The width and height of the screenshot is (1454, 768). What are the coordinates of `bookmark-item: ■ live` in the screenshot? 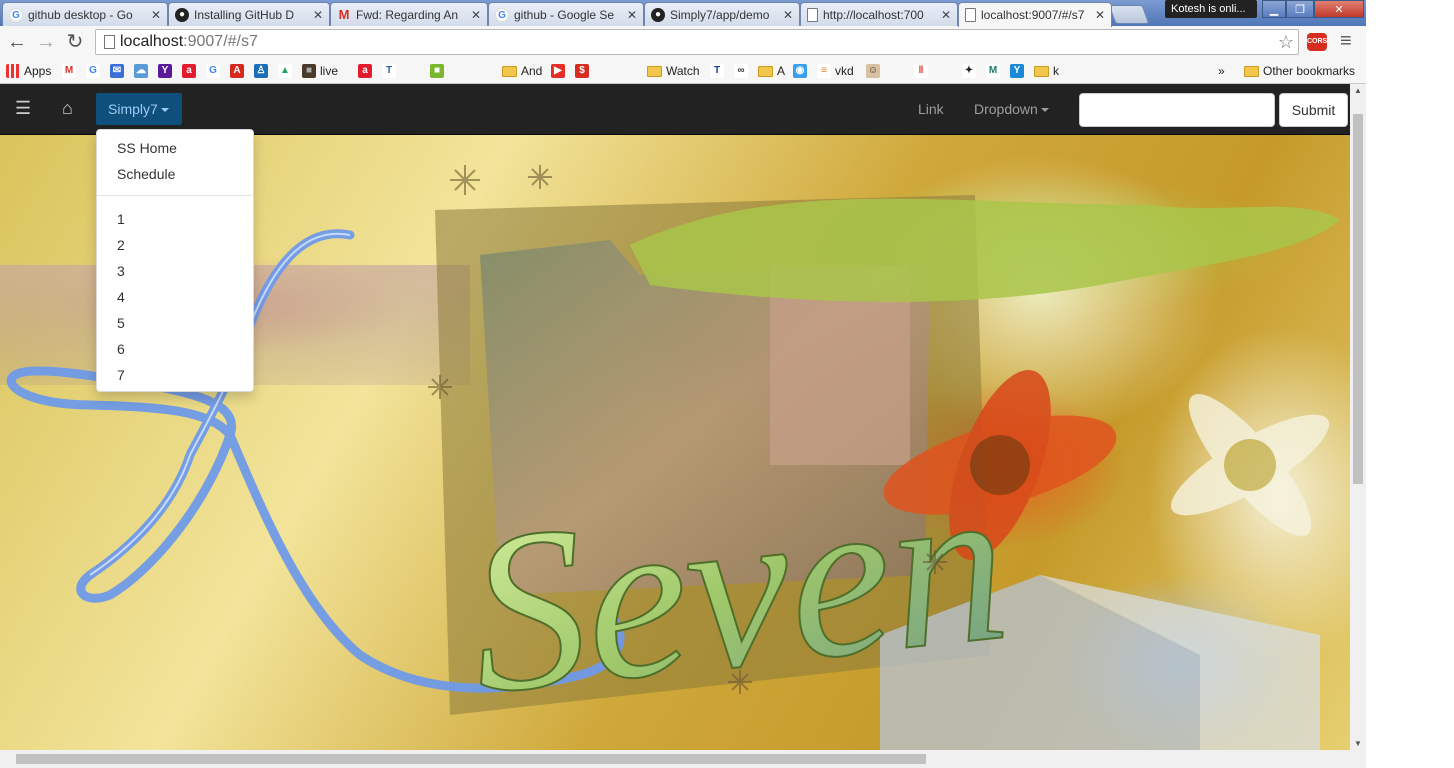 It's located at (320, 71).